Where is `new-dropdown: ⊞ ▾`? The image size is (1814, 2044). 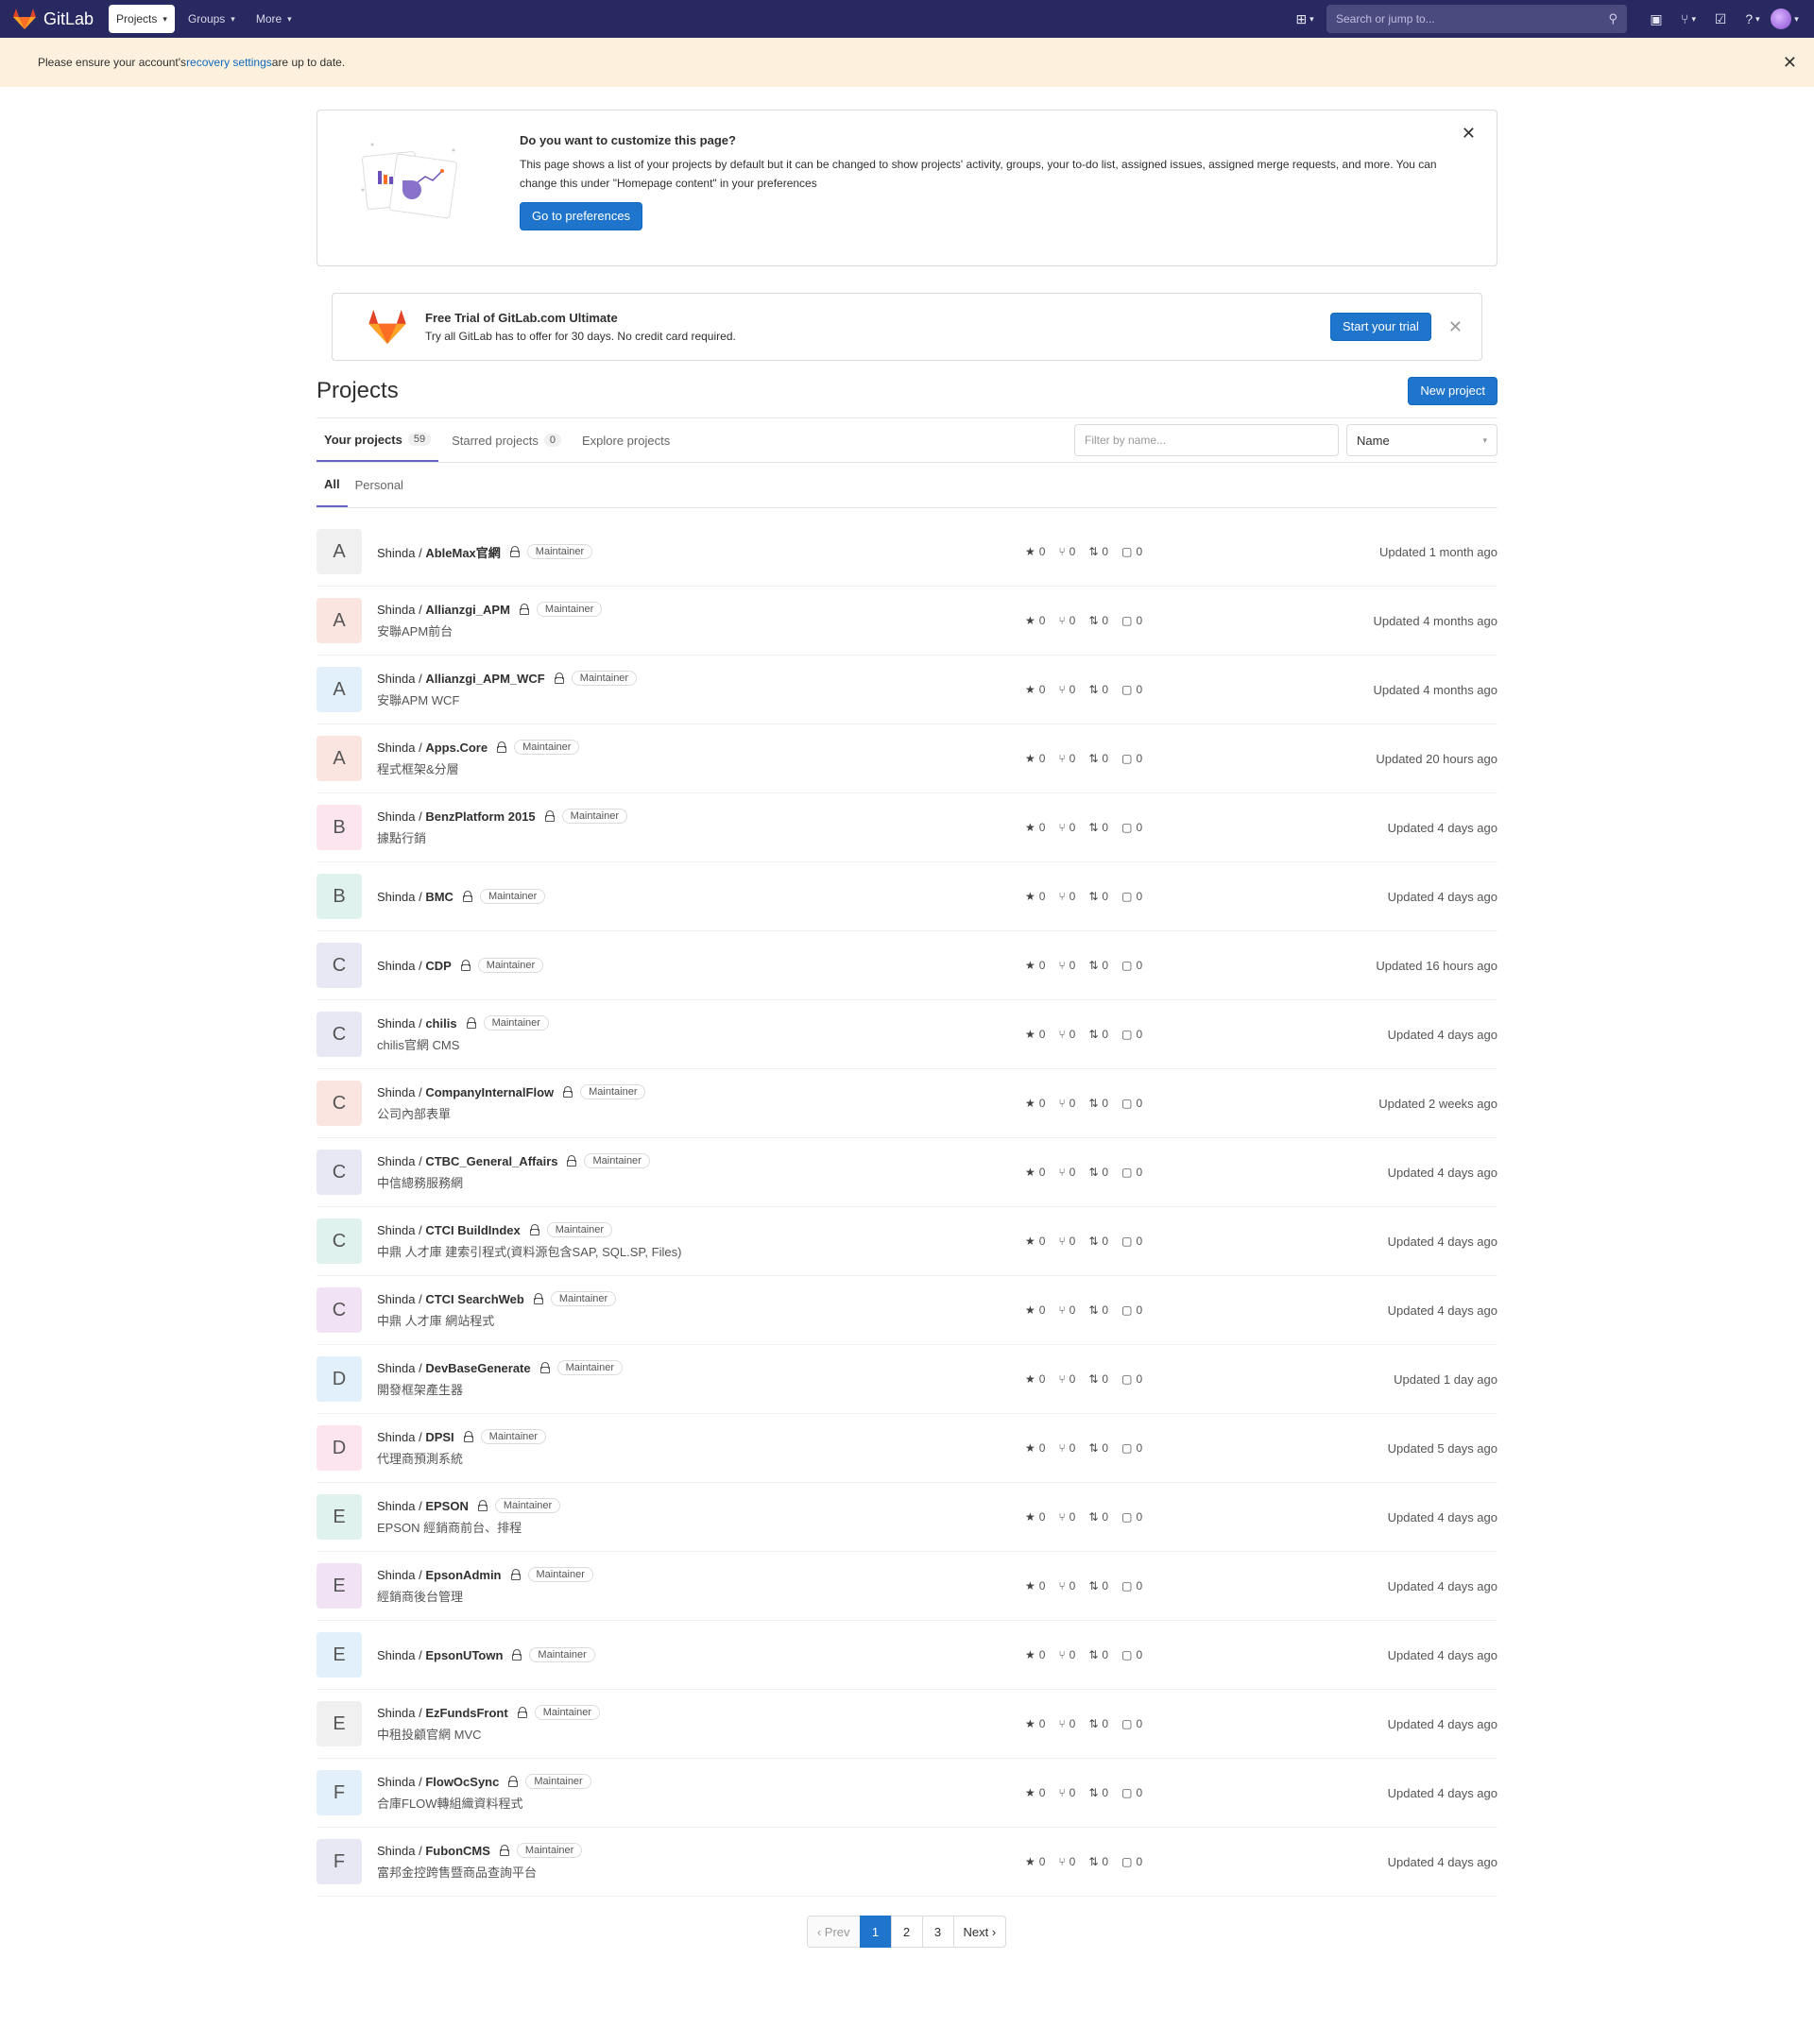 new-dropdown: ⊞ ▾ is located at coordinates (1305, 19).